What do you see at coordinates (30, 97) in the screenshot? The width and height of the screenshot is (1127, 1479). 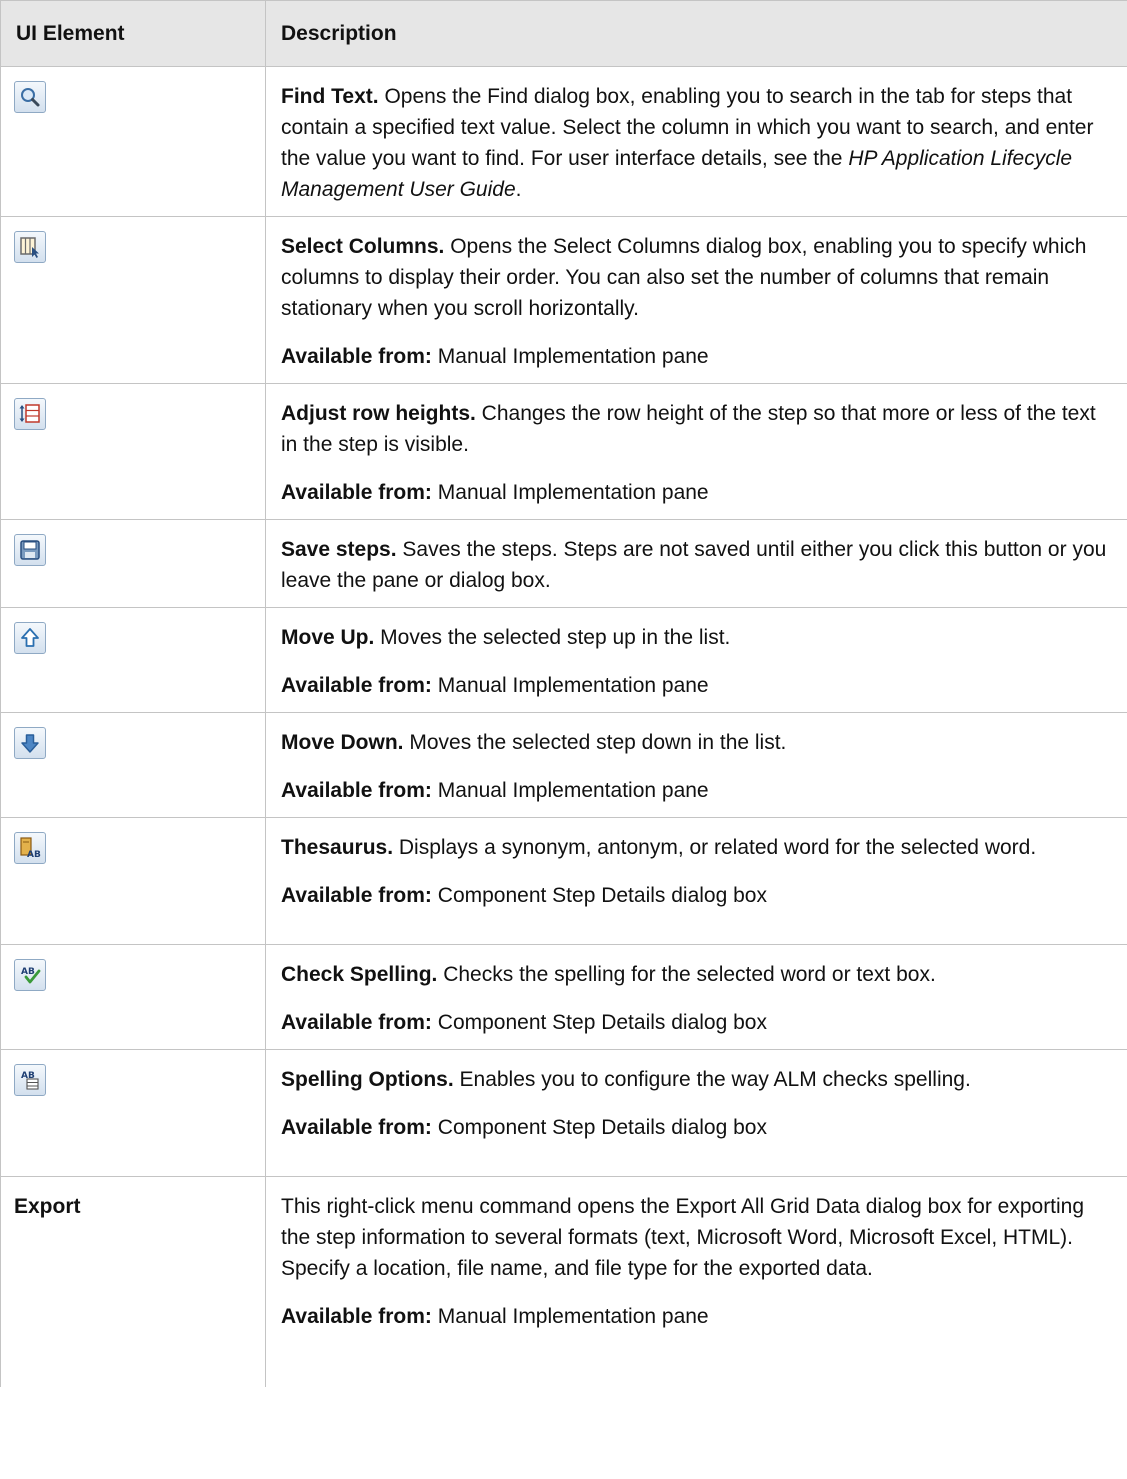 I see `magnifier-icon` at bounding box center [30, 97].